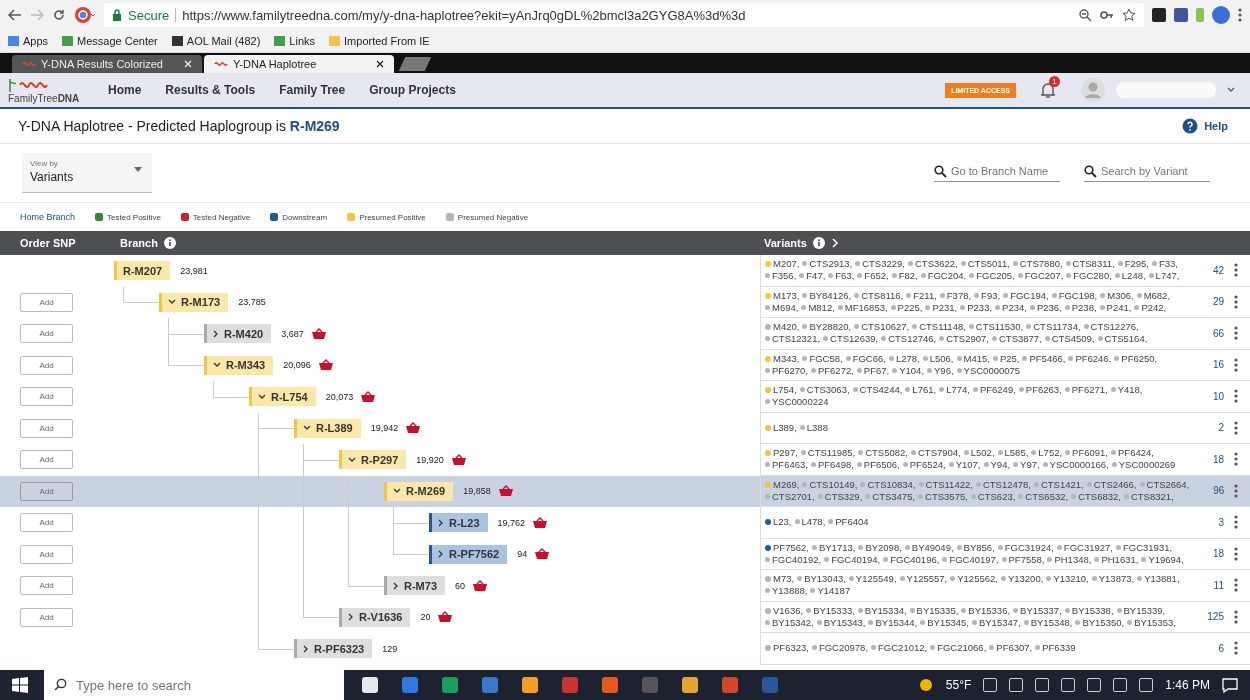  Describe the element at coordinates (1213, 302) in the screenshot. I see `variant-count: 29` at that location.